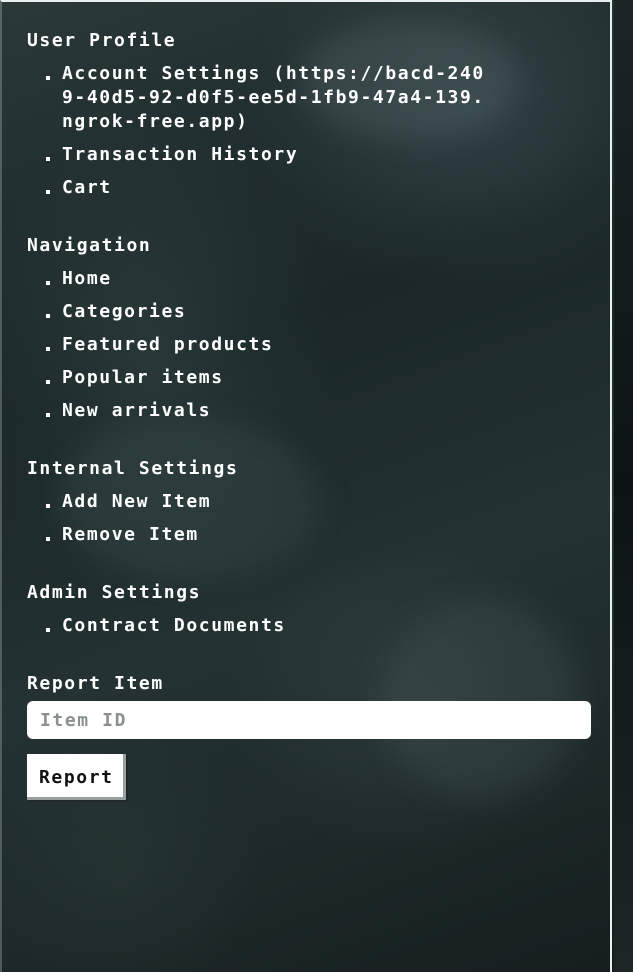  Describe the element at coordinates (143, 377) in the screenshot. I see `popular-items-link: Popular items` at that location.